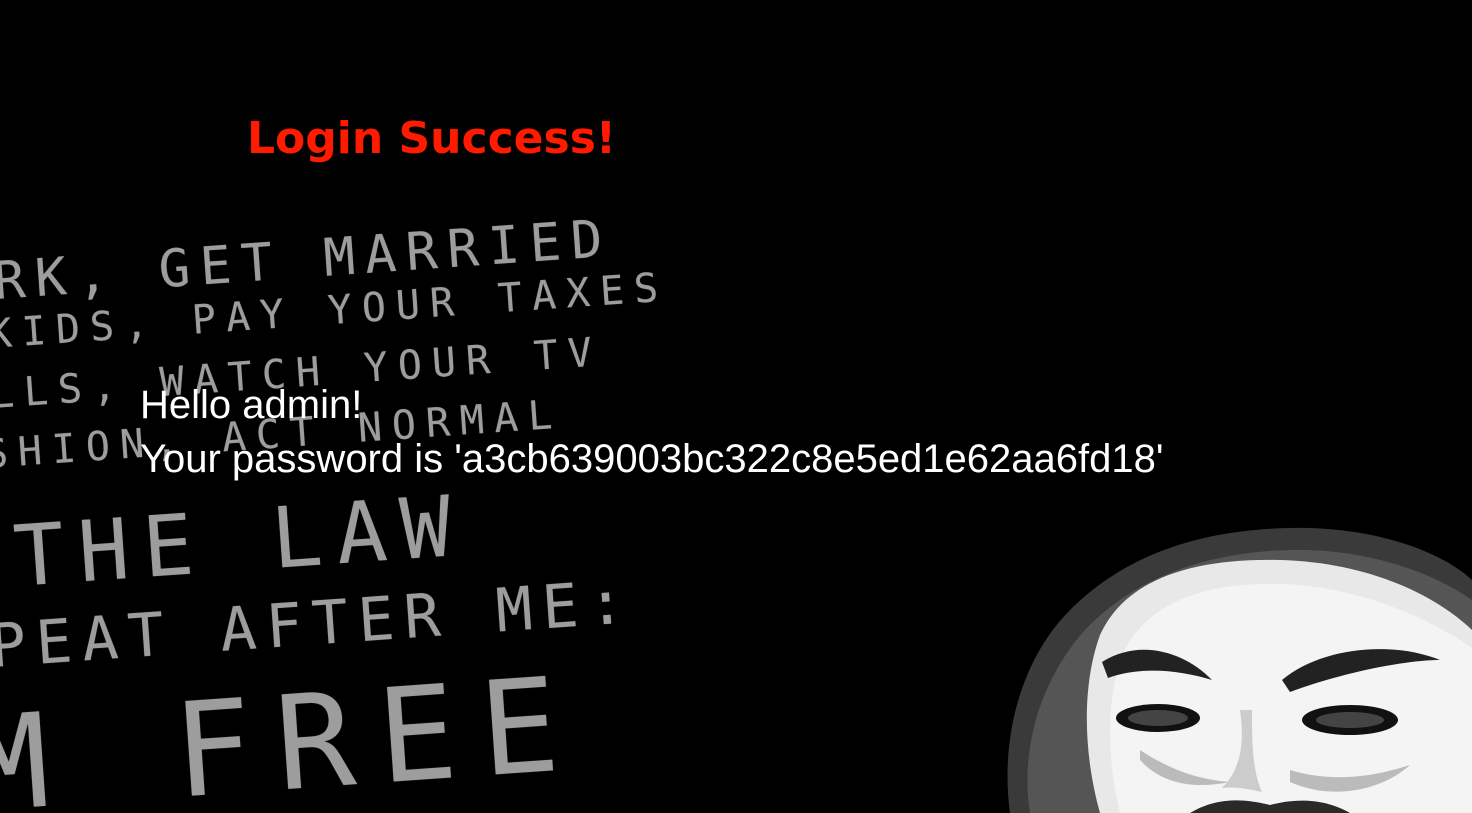  Describe the element at coordinates (294, 730) in the screenshot. I see `poster-text-line: M FREE` at that location.